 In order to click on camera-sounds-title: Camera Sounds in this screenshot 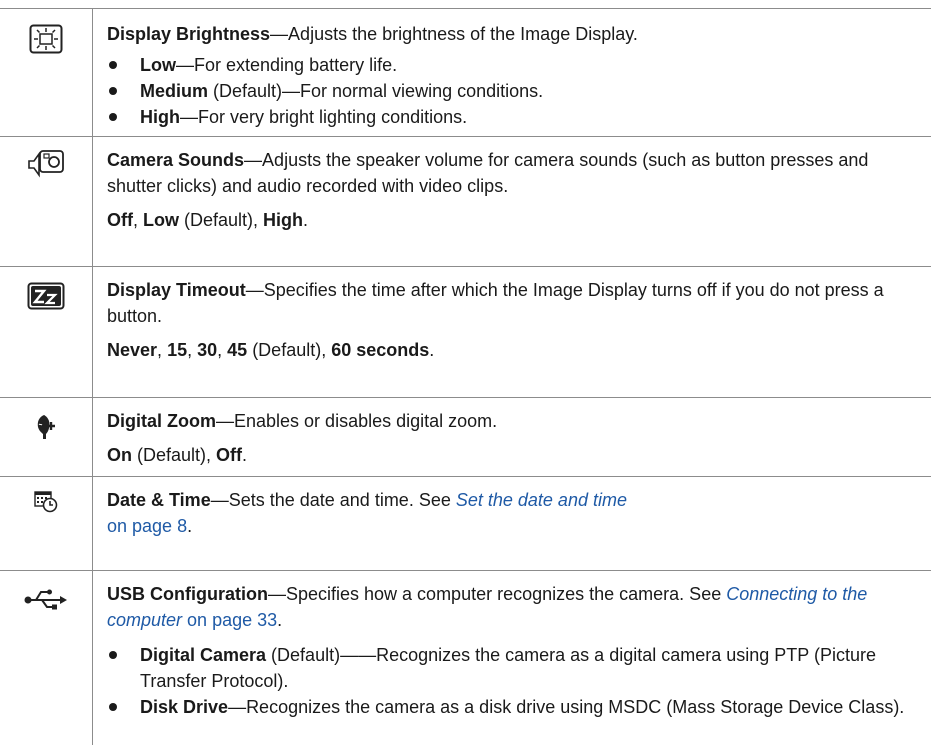, I will do `click(176, 160)`.